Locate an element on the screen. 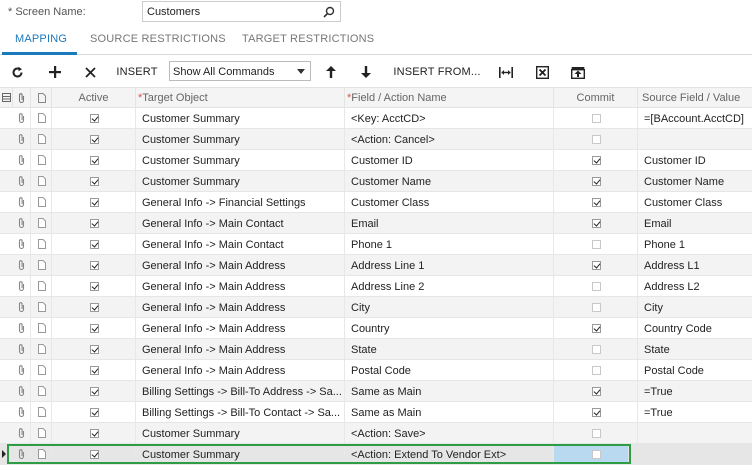  header-active: Active is located at coordinates (94, 98).